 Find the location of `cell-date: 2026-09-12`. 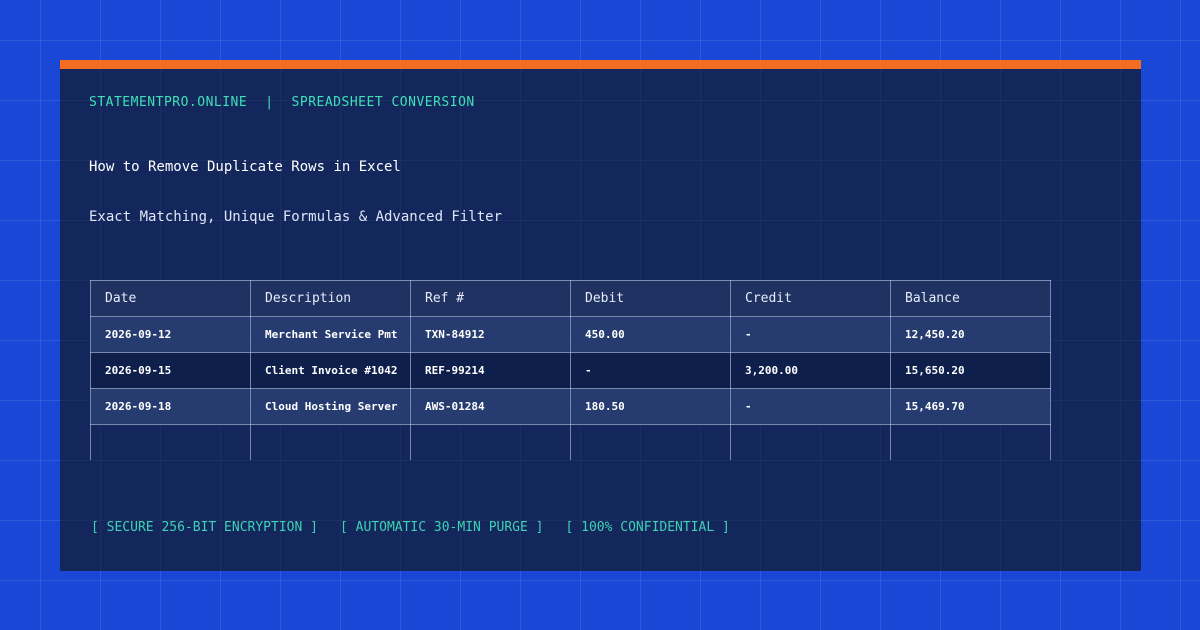

cell-date: 2026-09-12 is located at coordinates (170, 334).